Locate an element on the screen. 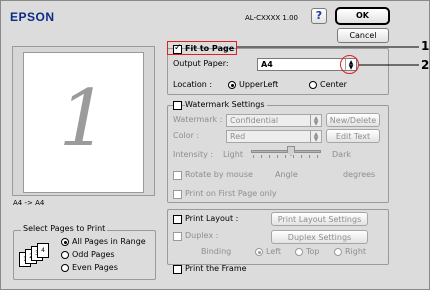 Image resolution: width=430 pixels, height=290 pixels. binding-label: Binding is located at coordinates (216, 251).